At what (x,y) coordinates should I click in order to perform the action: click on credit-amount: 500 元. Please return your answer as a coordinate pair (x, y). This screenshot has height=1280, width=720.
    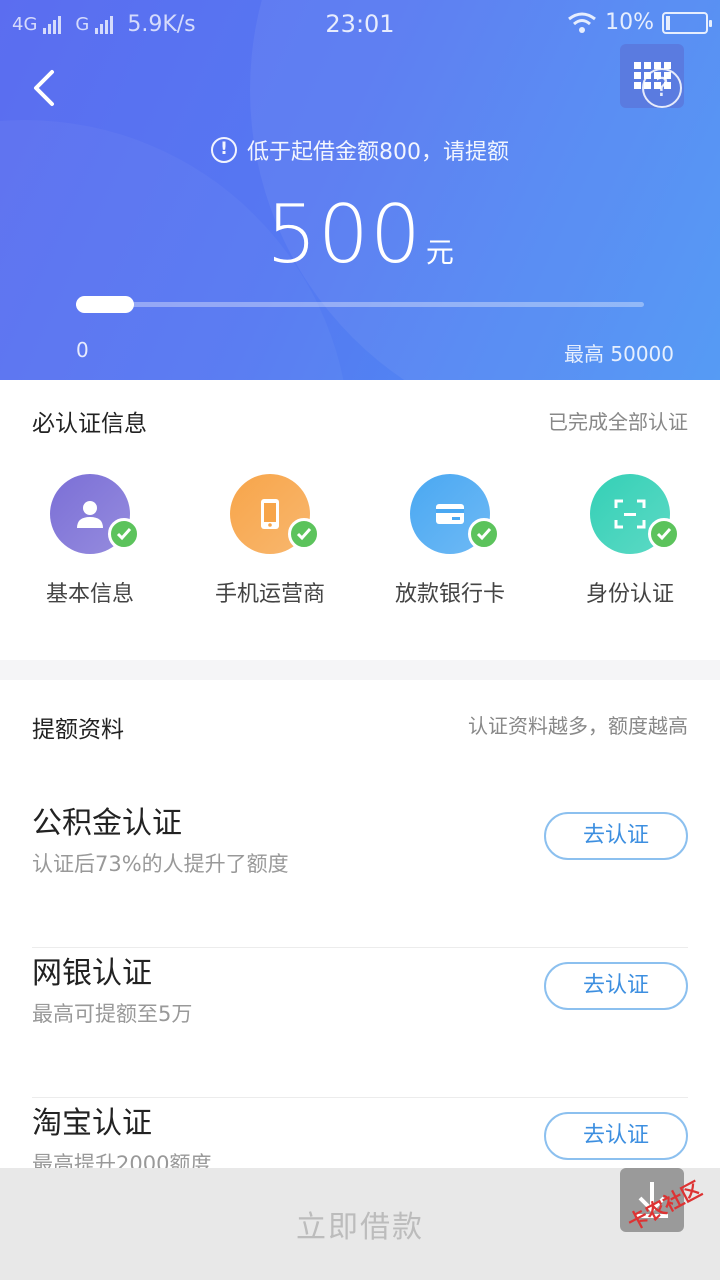
    Looking at the image, I should click on (360, 234).